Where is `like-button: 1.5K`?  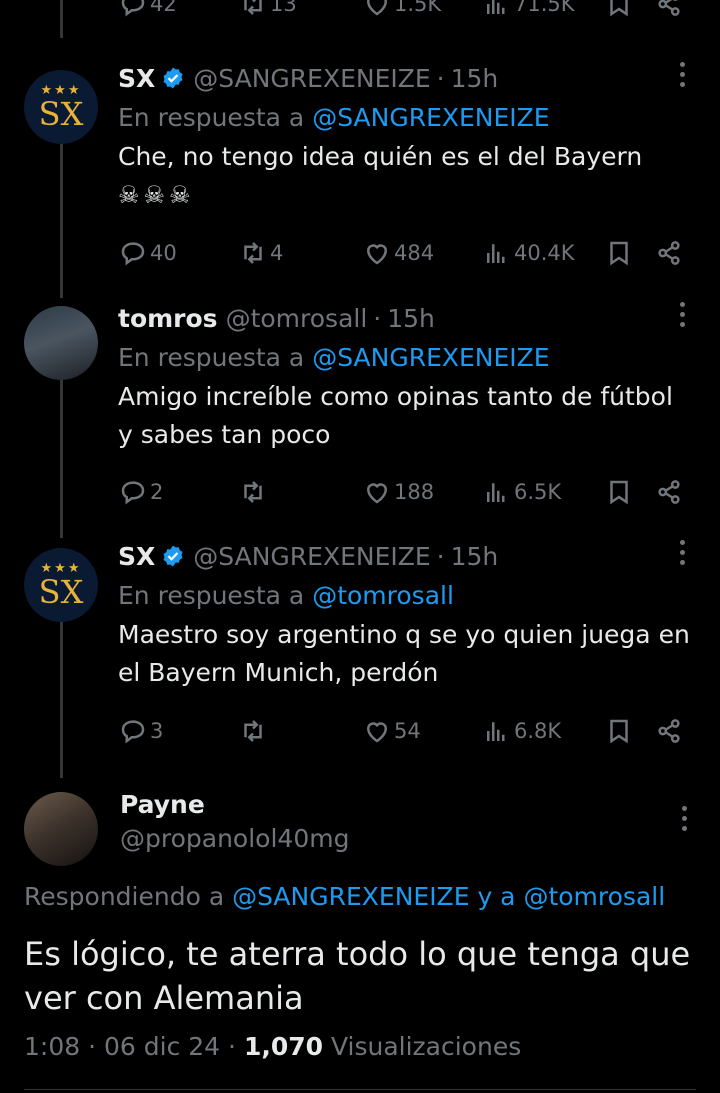
like-button: 1.5K is located at coordinates (401, 10).